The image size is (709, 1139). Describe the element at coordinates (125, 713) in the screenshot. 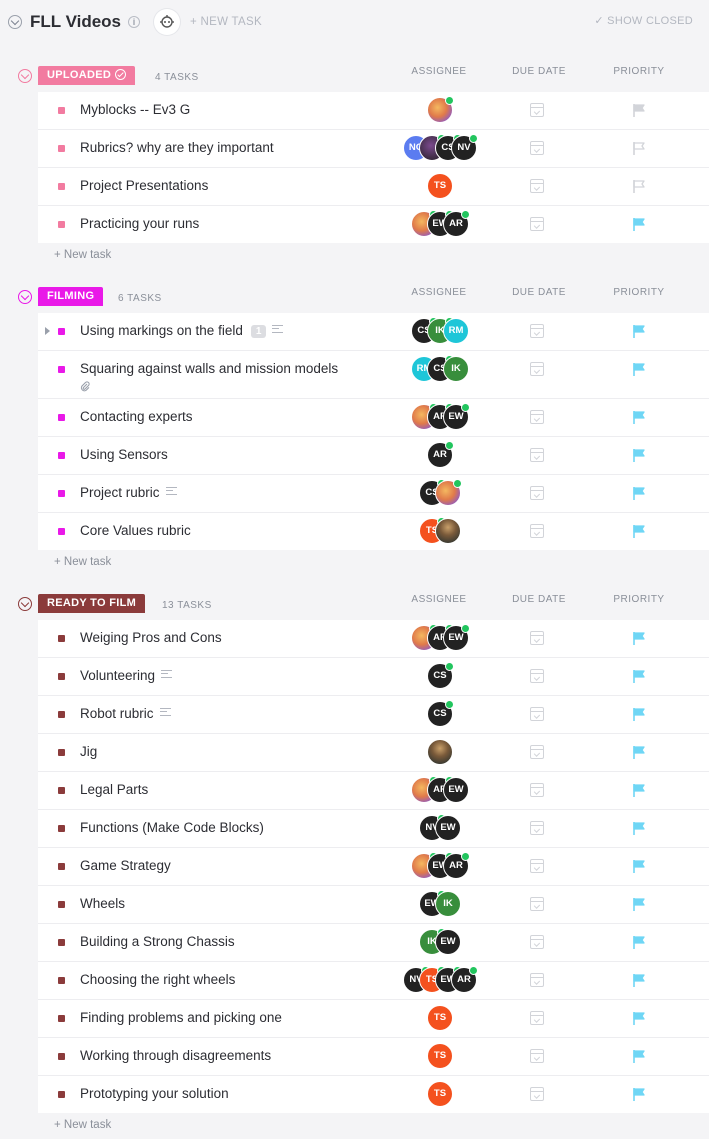

I see `task-name: Robot rubric` at that location.